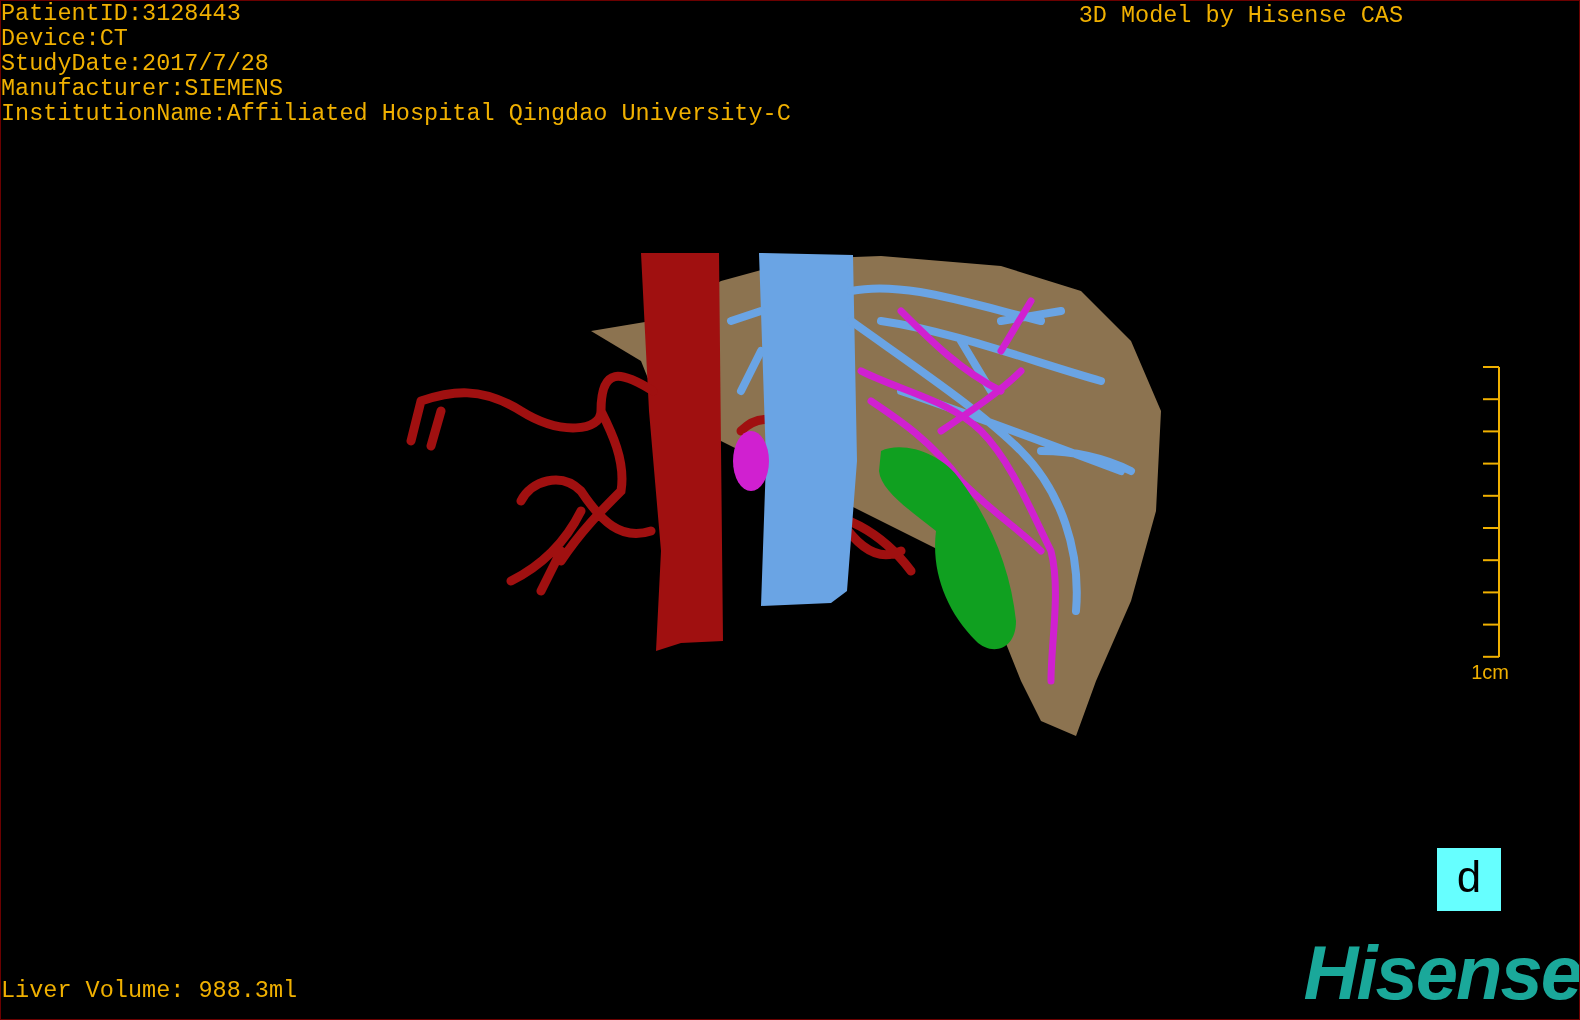  I want to click on patient-info-text: PatientID:3128443, so click(121, 13).